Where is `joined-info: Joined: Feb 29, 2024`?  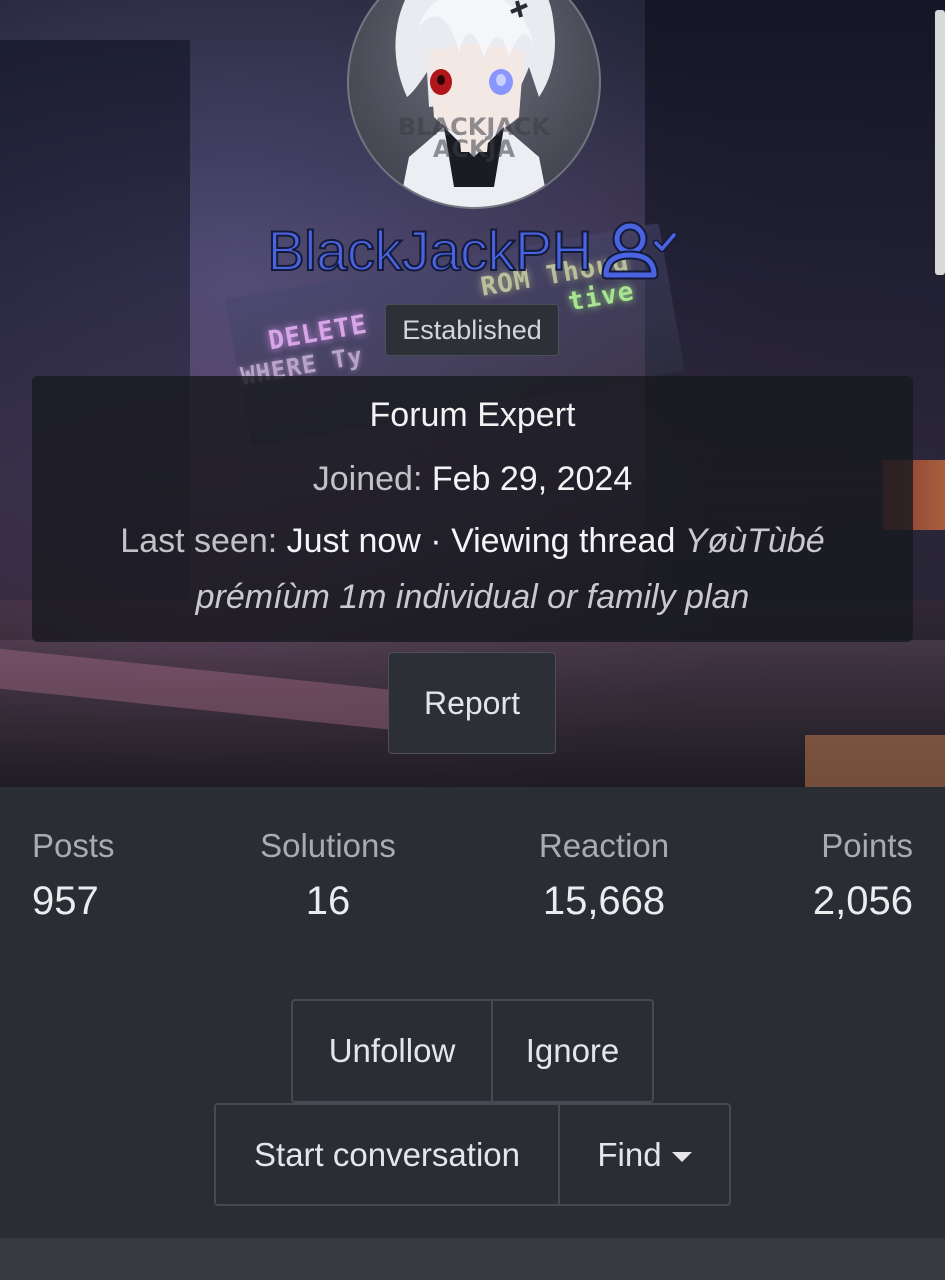 joined-info: Joined: Feb 29, 2024 is located at coordinates (472, 479).